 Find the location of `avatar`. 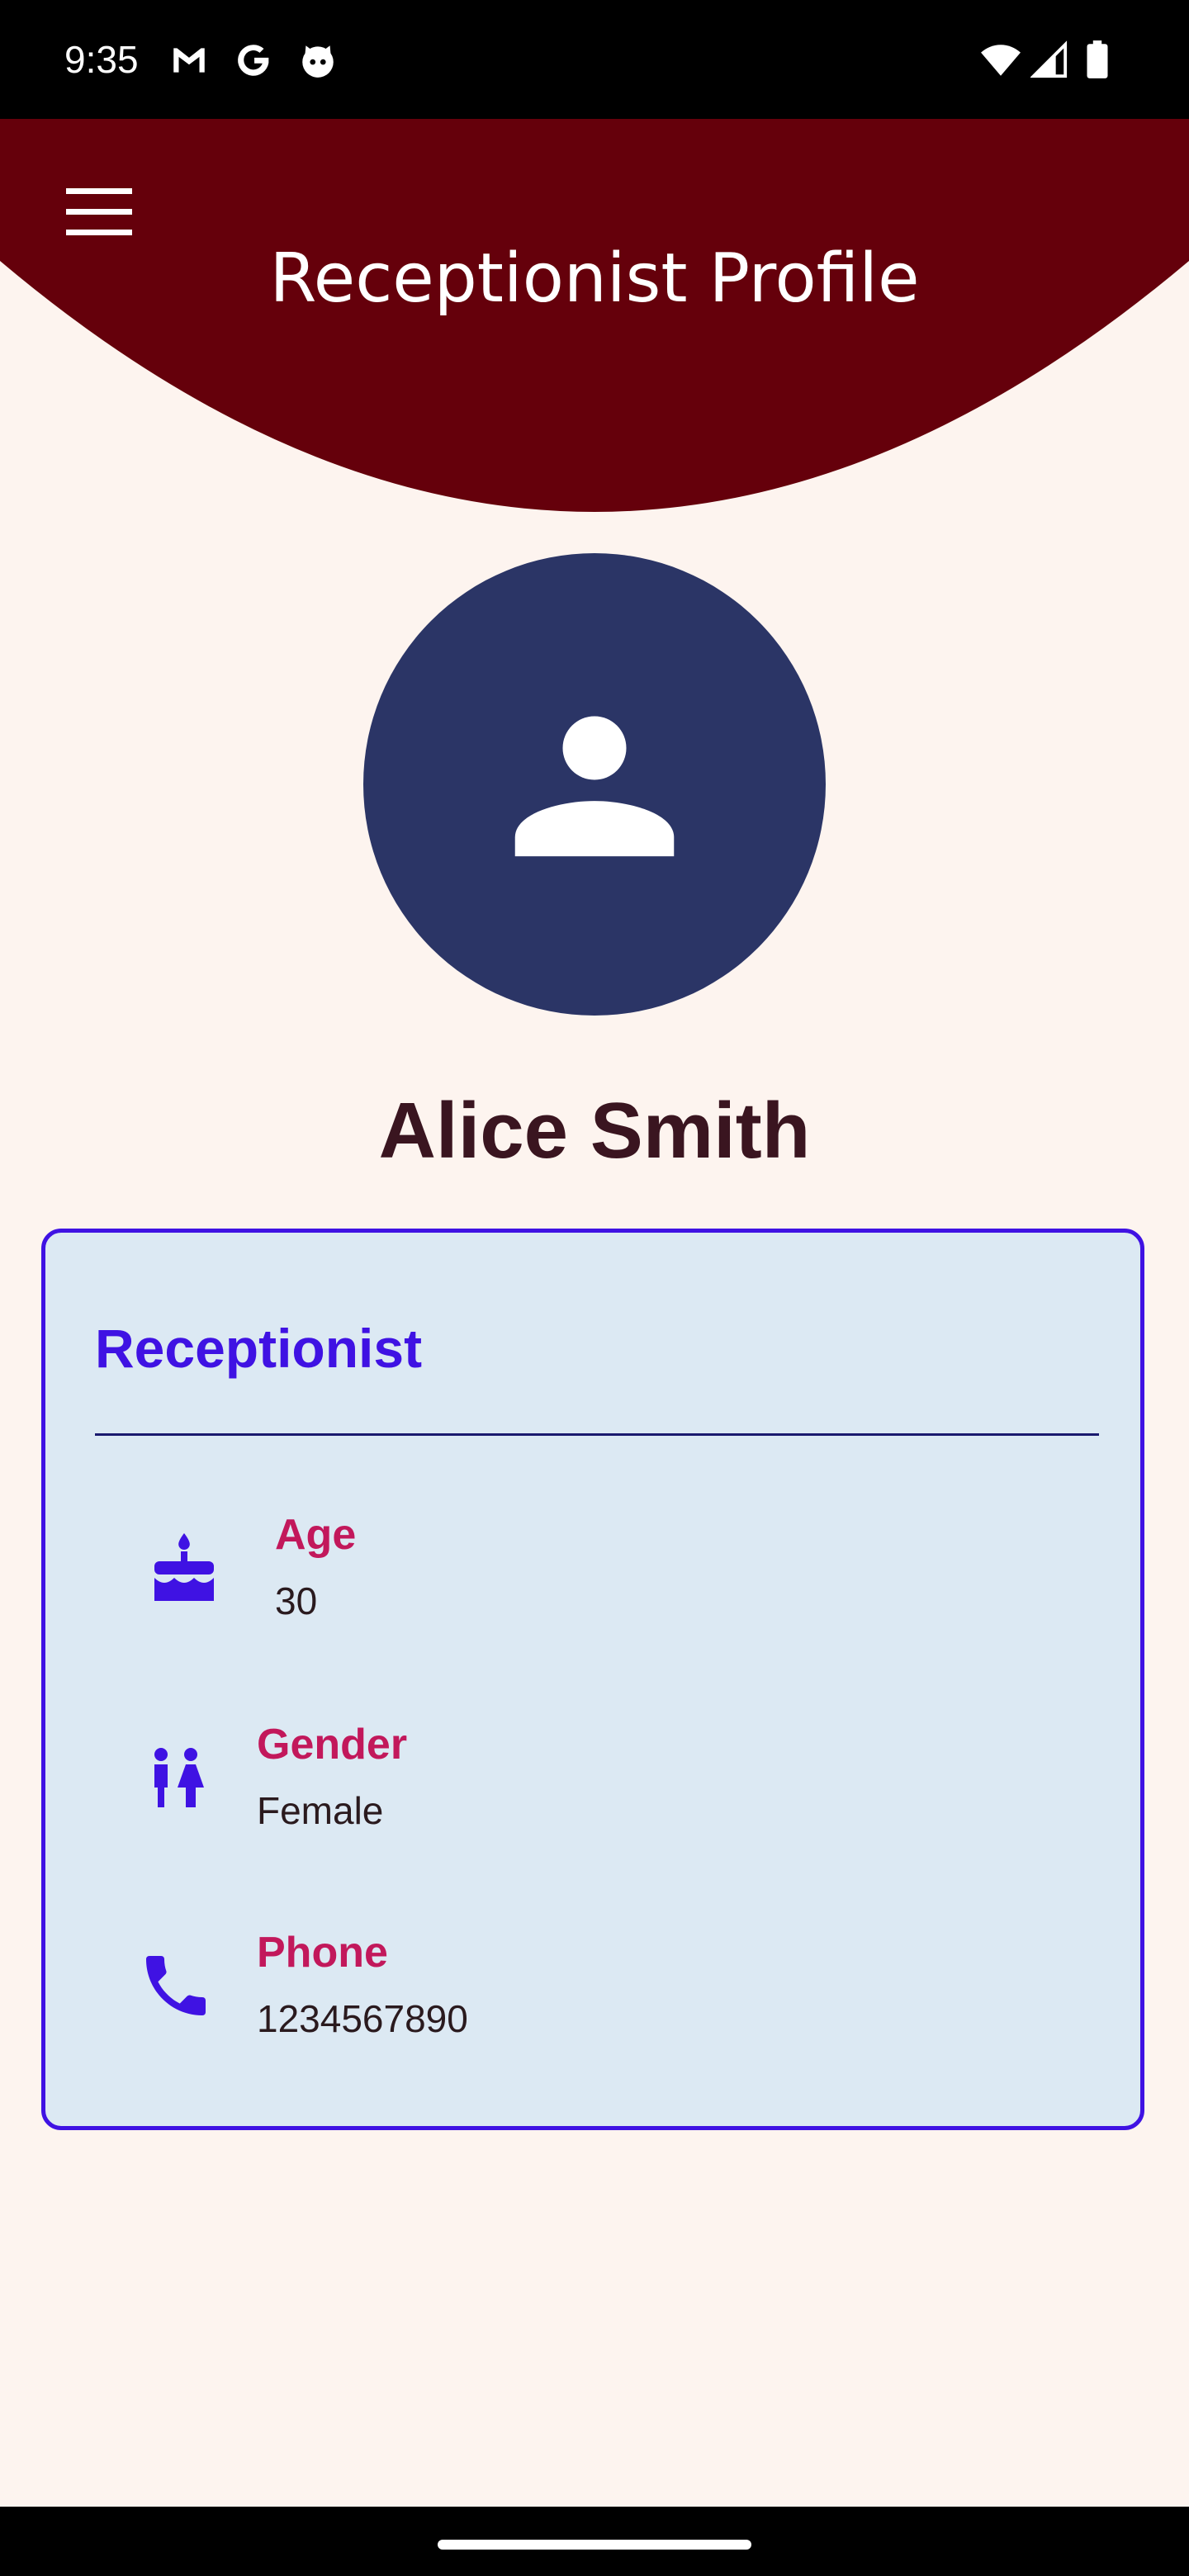

avatar is located at coordinates (594, 784).